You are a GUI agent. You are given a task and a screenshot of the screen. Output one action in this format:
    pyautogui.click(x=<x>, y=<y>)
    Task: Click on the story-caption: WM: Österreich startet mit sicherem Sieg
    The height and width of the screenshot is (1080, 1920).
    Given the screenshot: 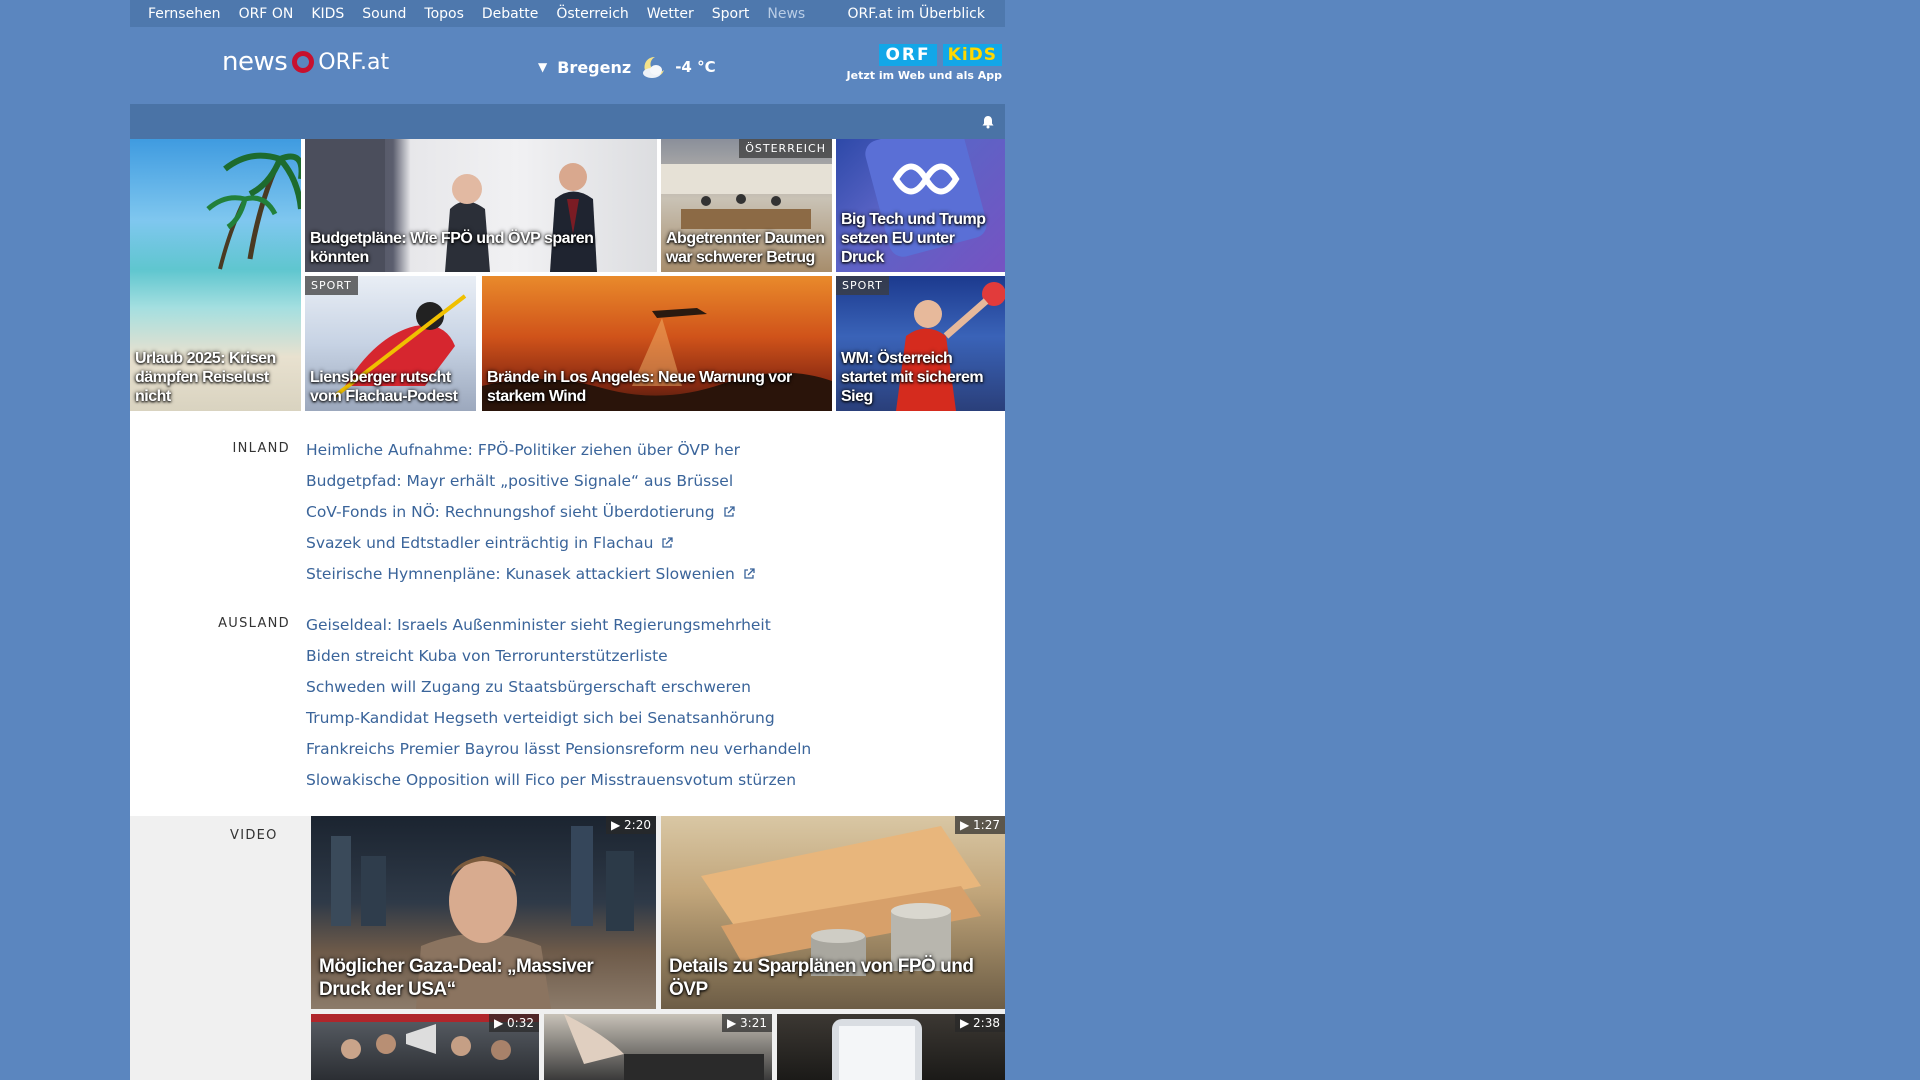 What is the action you would take?
    pyautogui.click(x=912, y=377)
    